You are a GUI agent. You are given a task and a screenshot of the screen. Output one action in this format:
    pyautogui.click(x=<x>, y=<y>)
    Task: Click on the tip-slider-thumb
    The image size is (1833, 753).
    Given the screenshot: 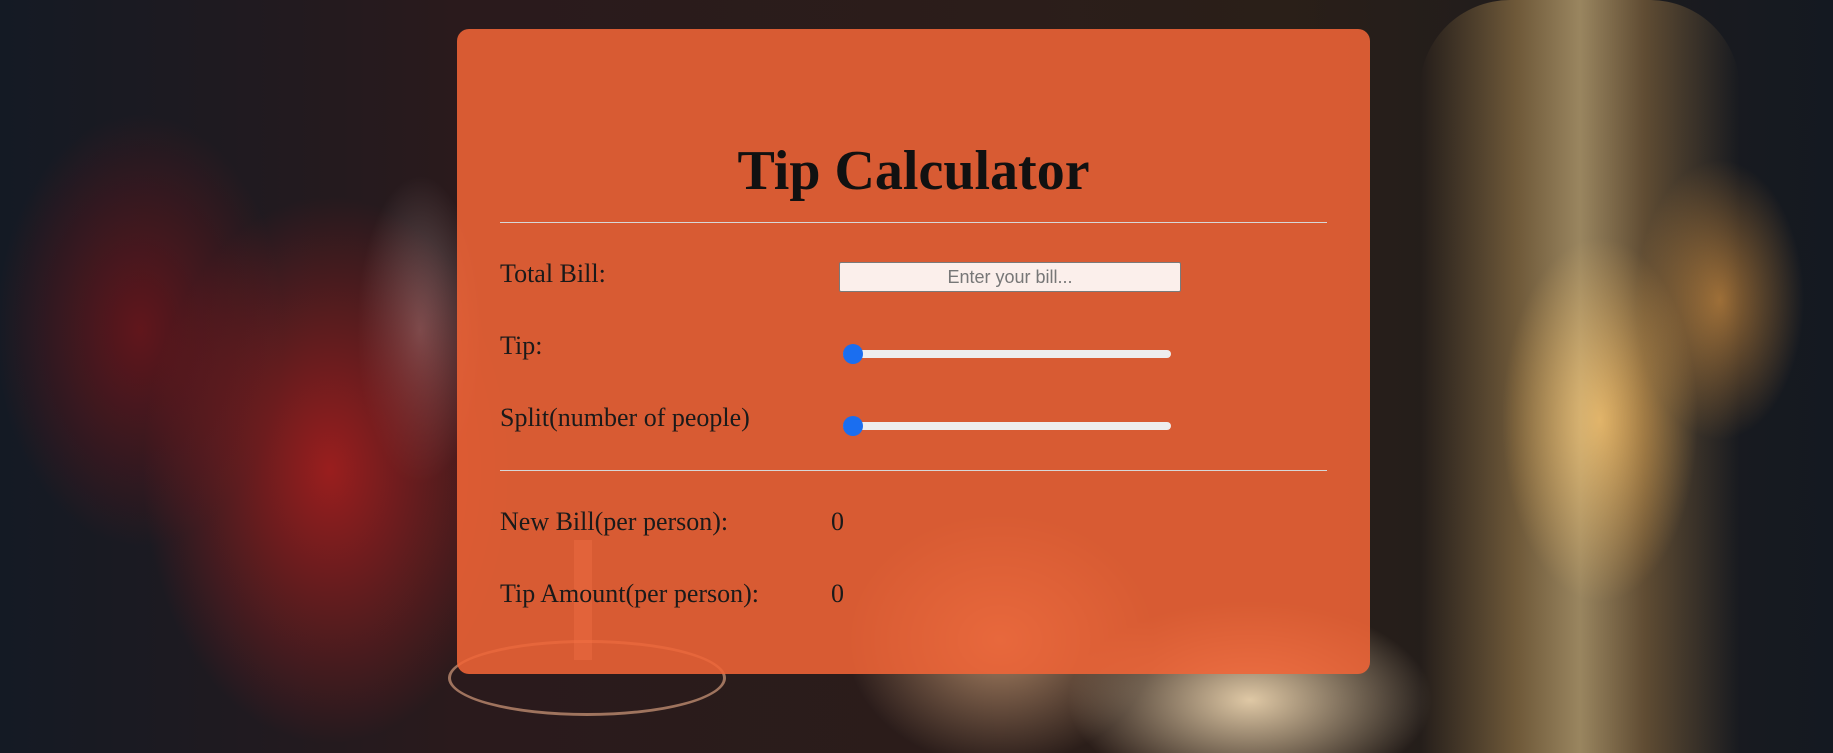 What is the action you would take?
    pyautogui.click(x=853, y=354)
    